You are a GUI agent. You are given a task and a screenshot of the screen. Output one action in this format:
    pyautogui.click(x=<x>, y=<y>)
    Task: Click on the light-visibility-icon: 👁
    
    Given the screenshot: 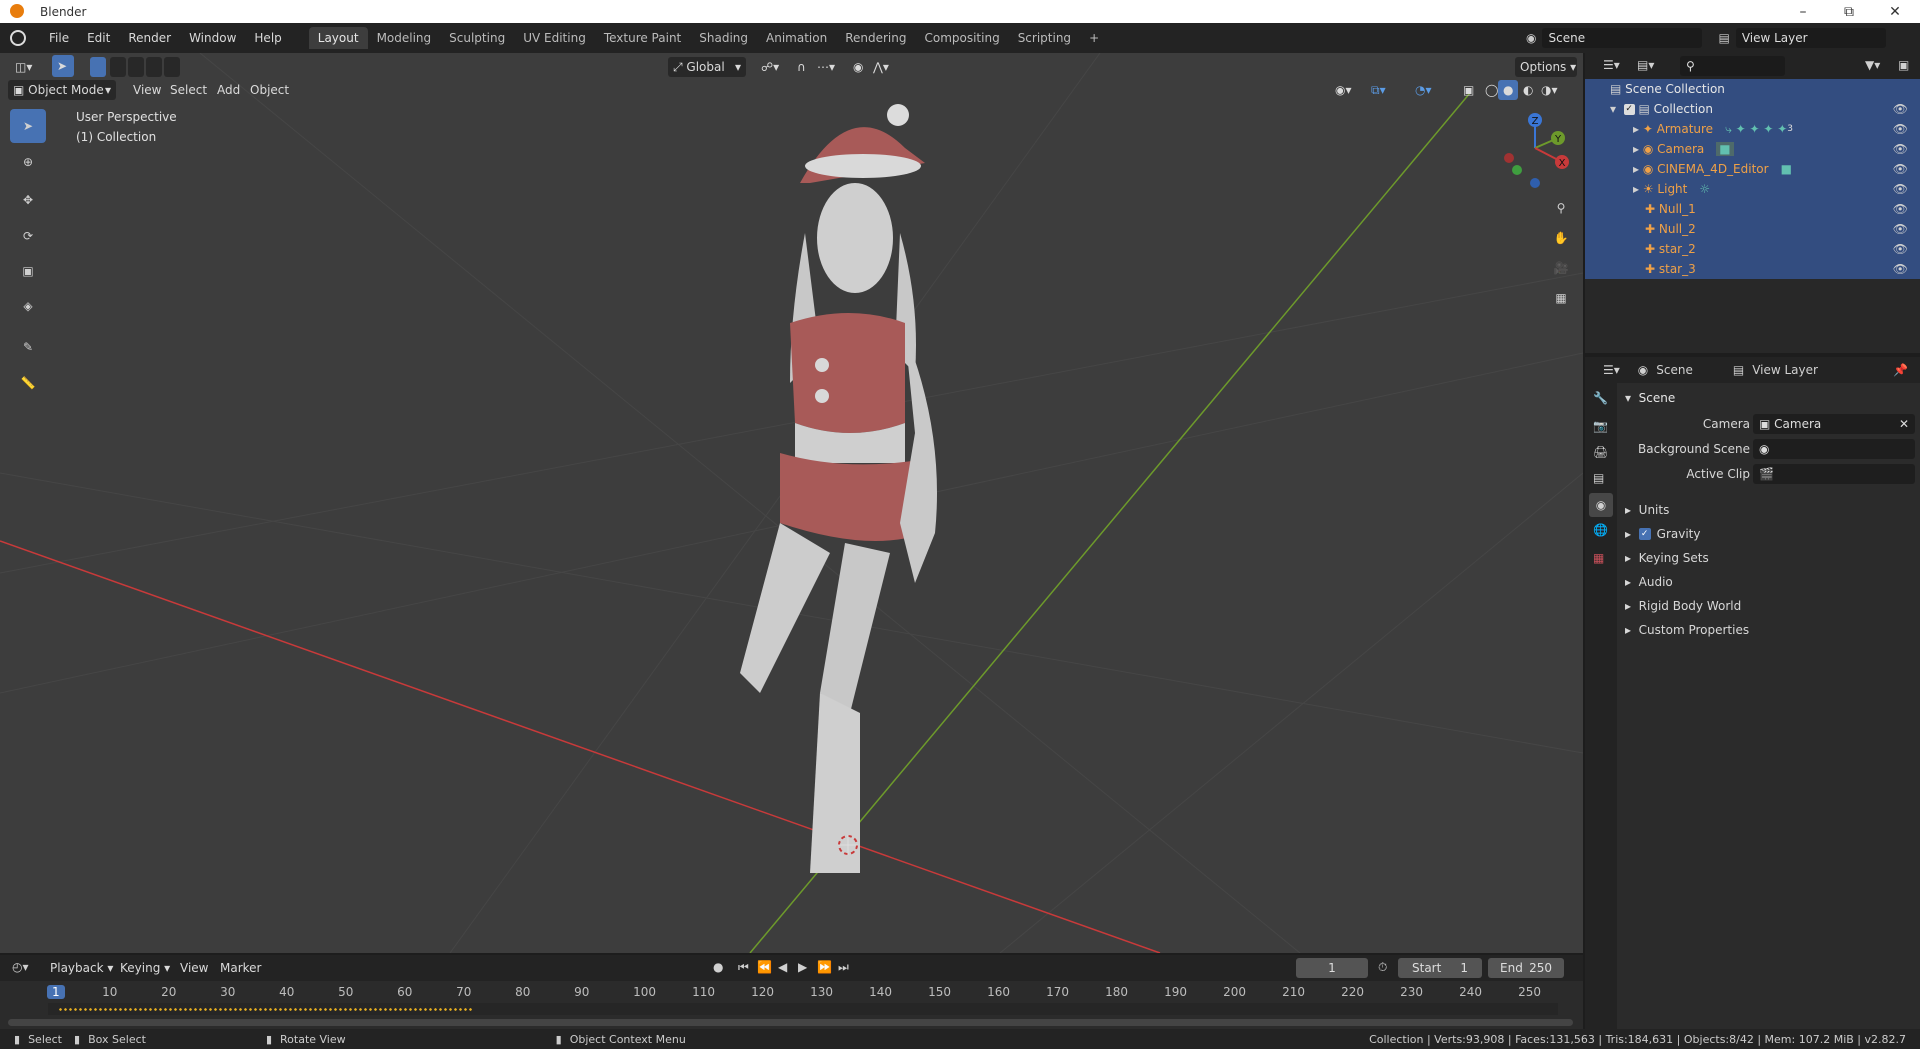 What is the action you would take?
    pyautogui.click(x=1900, y=189)
    